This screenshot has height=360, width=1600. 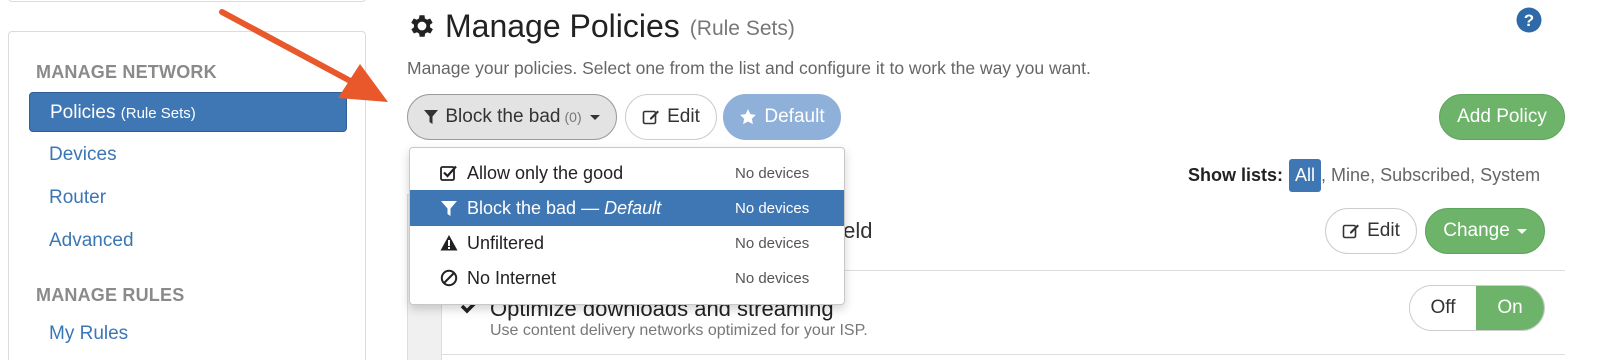 What do you see at coordinates (503, 116) in the screenshot?
I see `policy-select-label: Block the bad` at bounding box center [503, 116].